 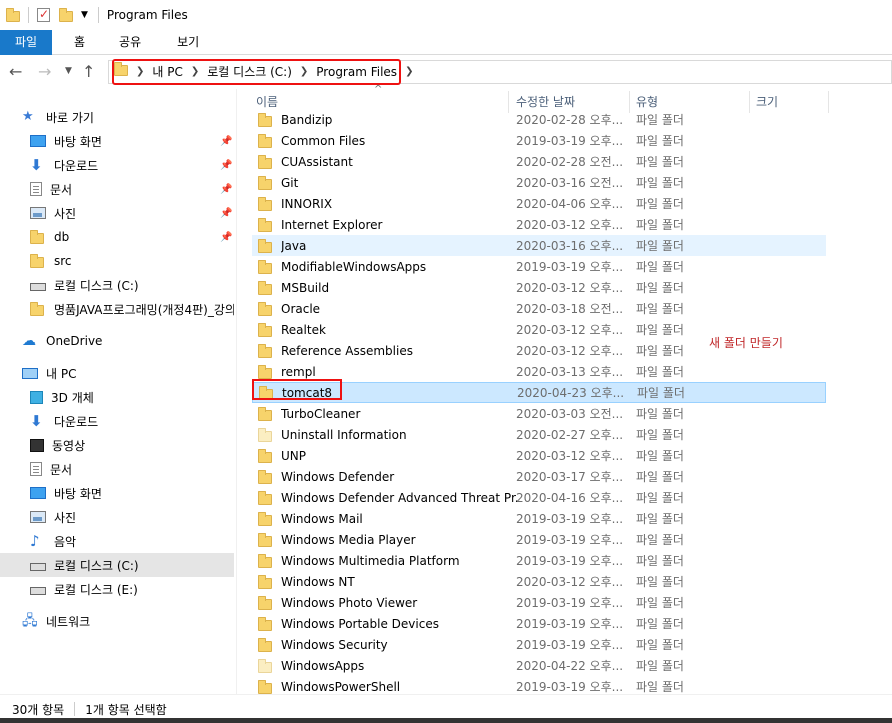 I want to click on column-header-date: 수정한 날짜, so click(x=545, y=102).